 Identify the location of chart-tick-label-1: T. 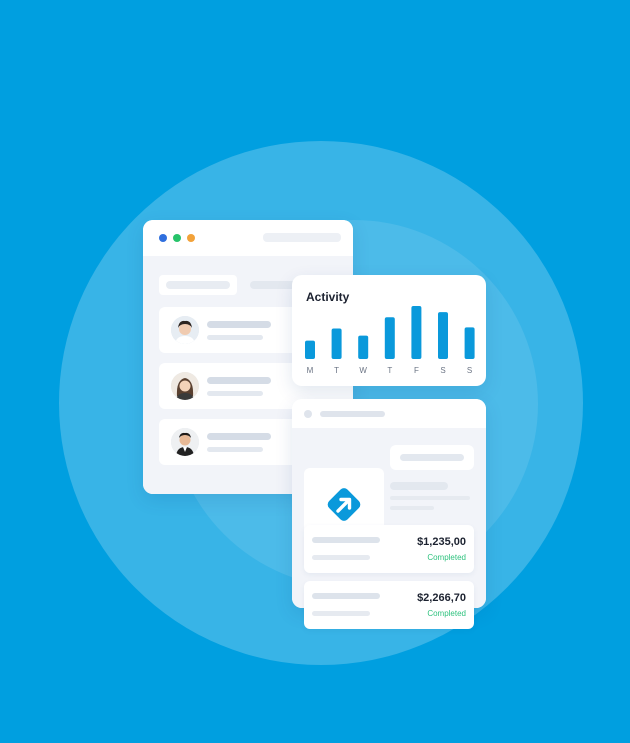
(336, 370).